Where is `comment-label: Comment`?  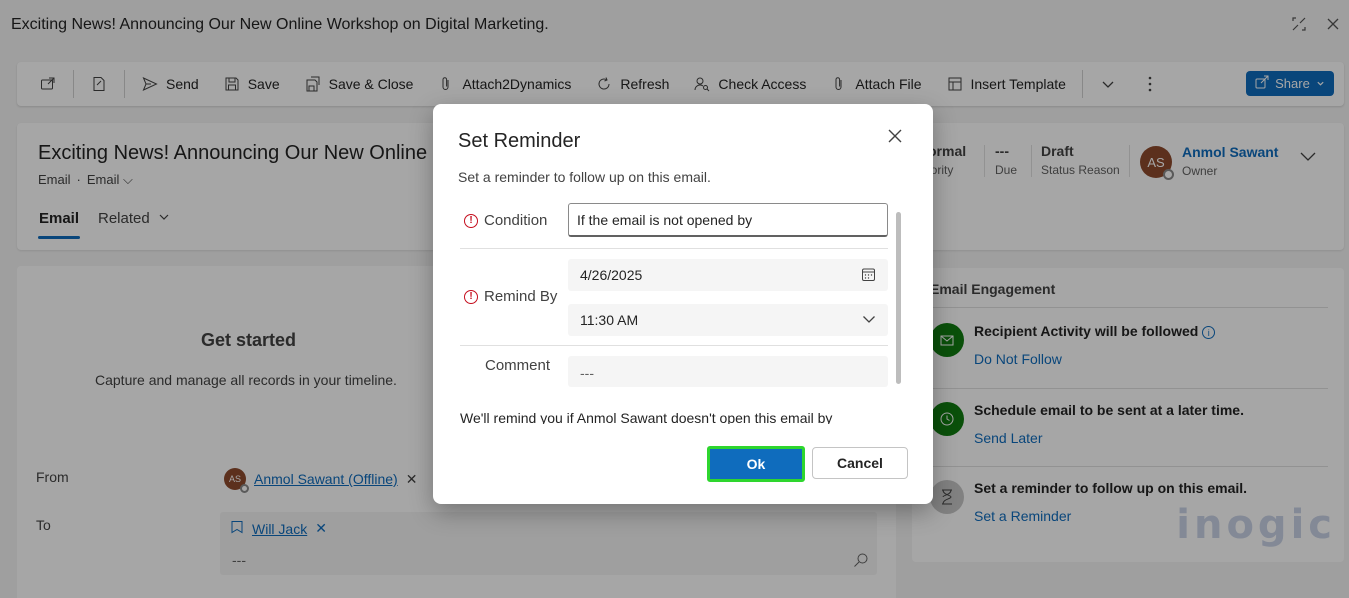
comment-label: Comment is located at coordinates (518, 365).